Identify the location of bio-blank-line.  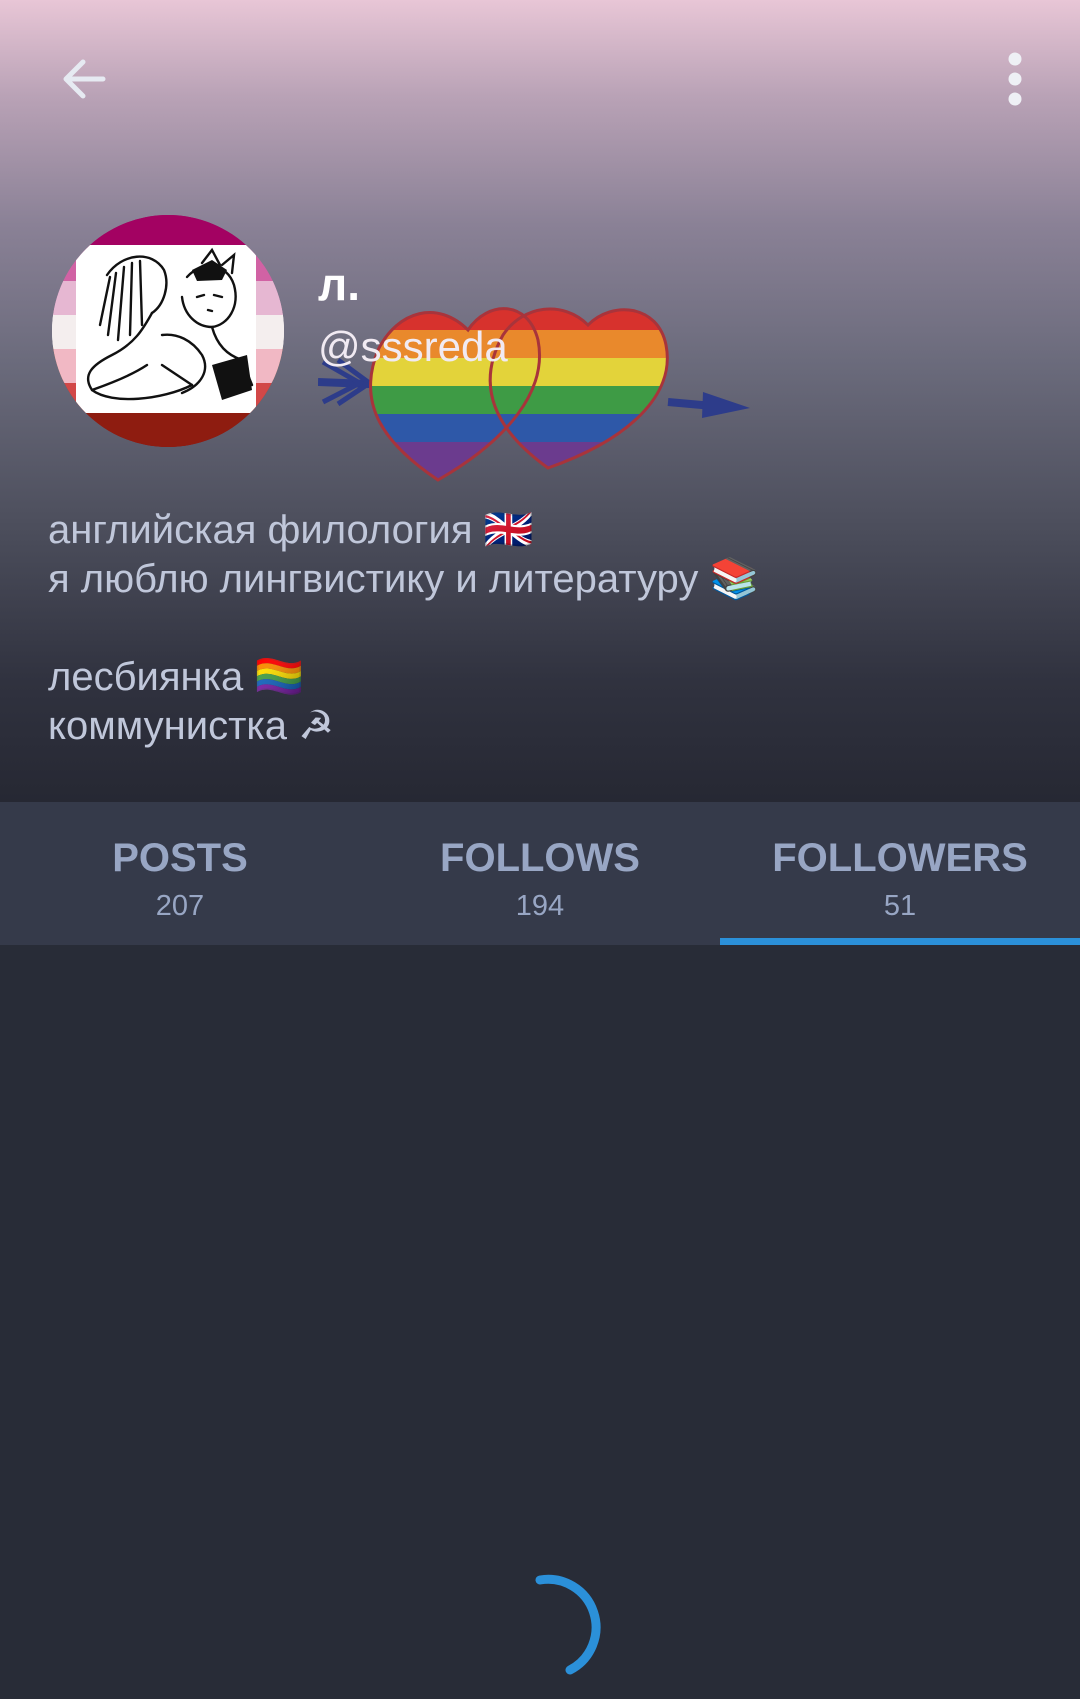
(538, 628).